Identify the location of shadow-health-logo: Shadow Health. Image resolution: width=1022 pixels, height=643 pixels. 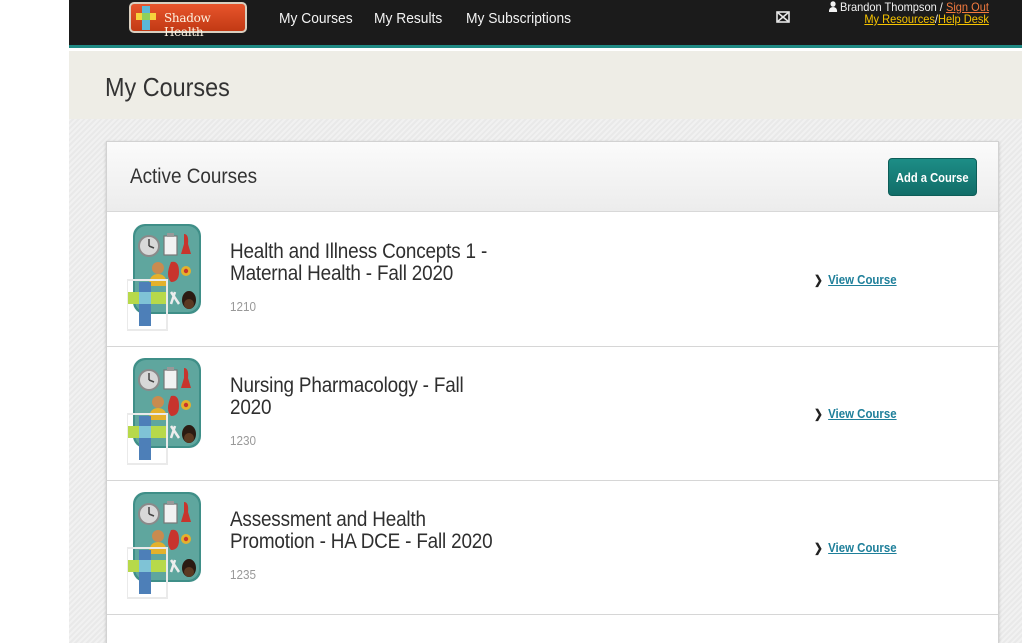
(188, 20).